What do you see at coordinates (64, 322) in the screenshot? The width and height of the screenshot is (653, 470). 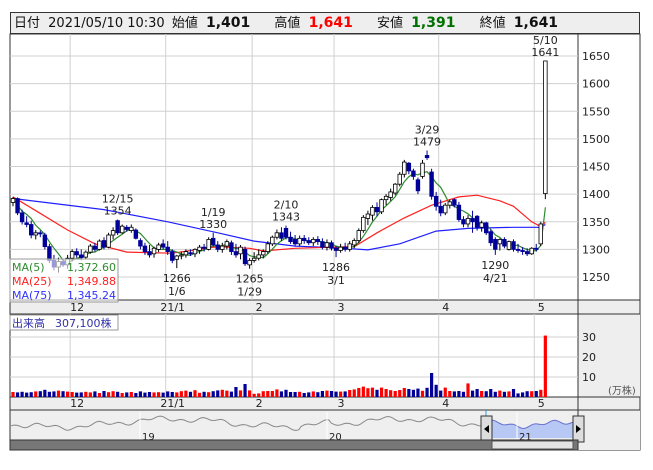 I see `volume-legend: 出来高 307,100株` at bounding box center [64, 322].